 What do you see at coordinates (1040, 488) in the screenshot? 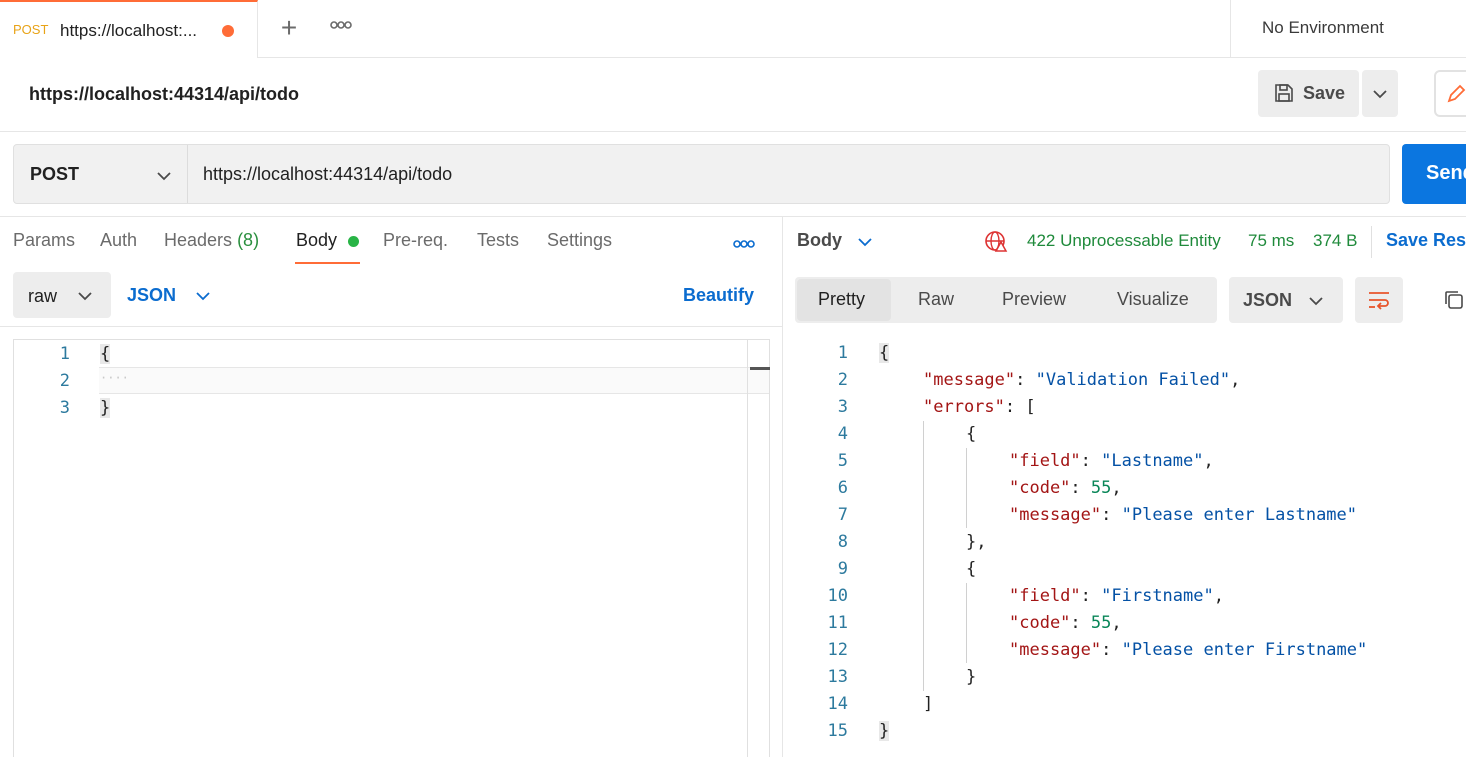
I see `json-key: "code"` at bounding box center [1040, 488].